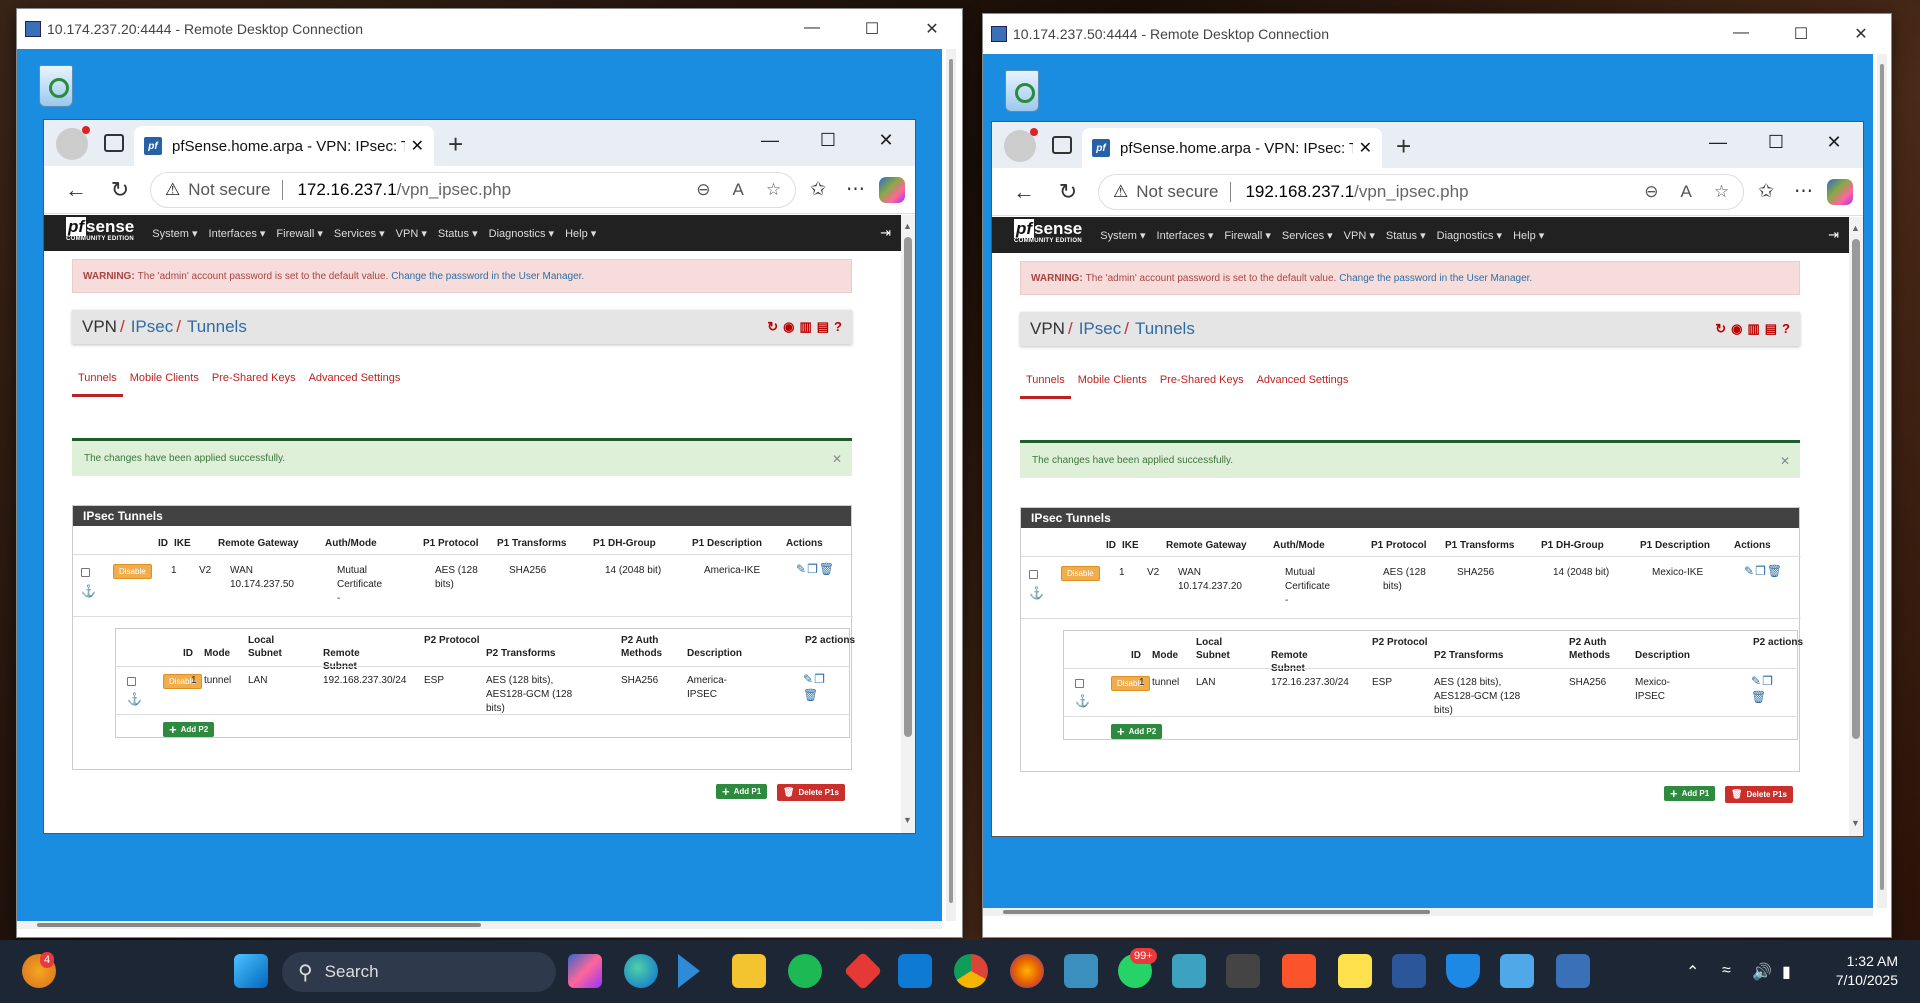  What do you see at coordinates (703, 190) in the screenshot?
I see `zoom-icon: ⊖` at bounding box center [703, 190].